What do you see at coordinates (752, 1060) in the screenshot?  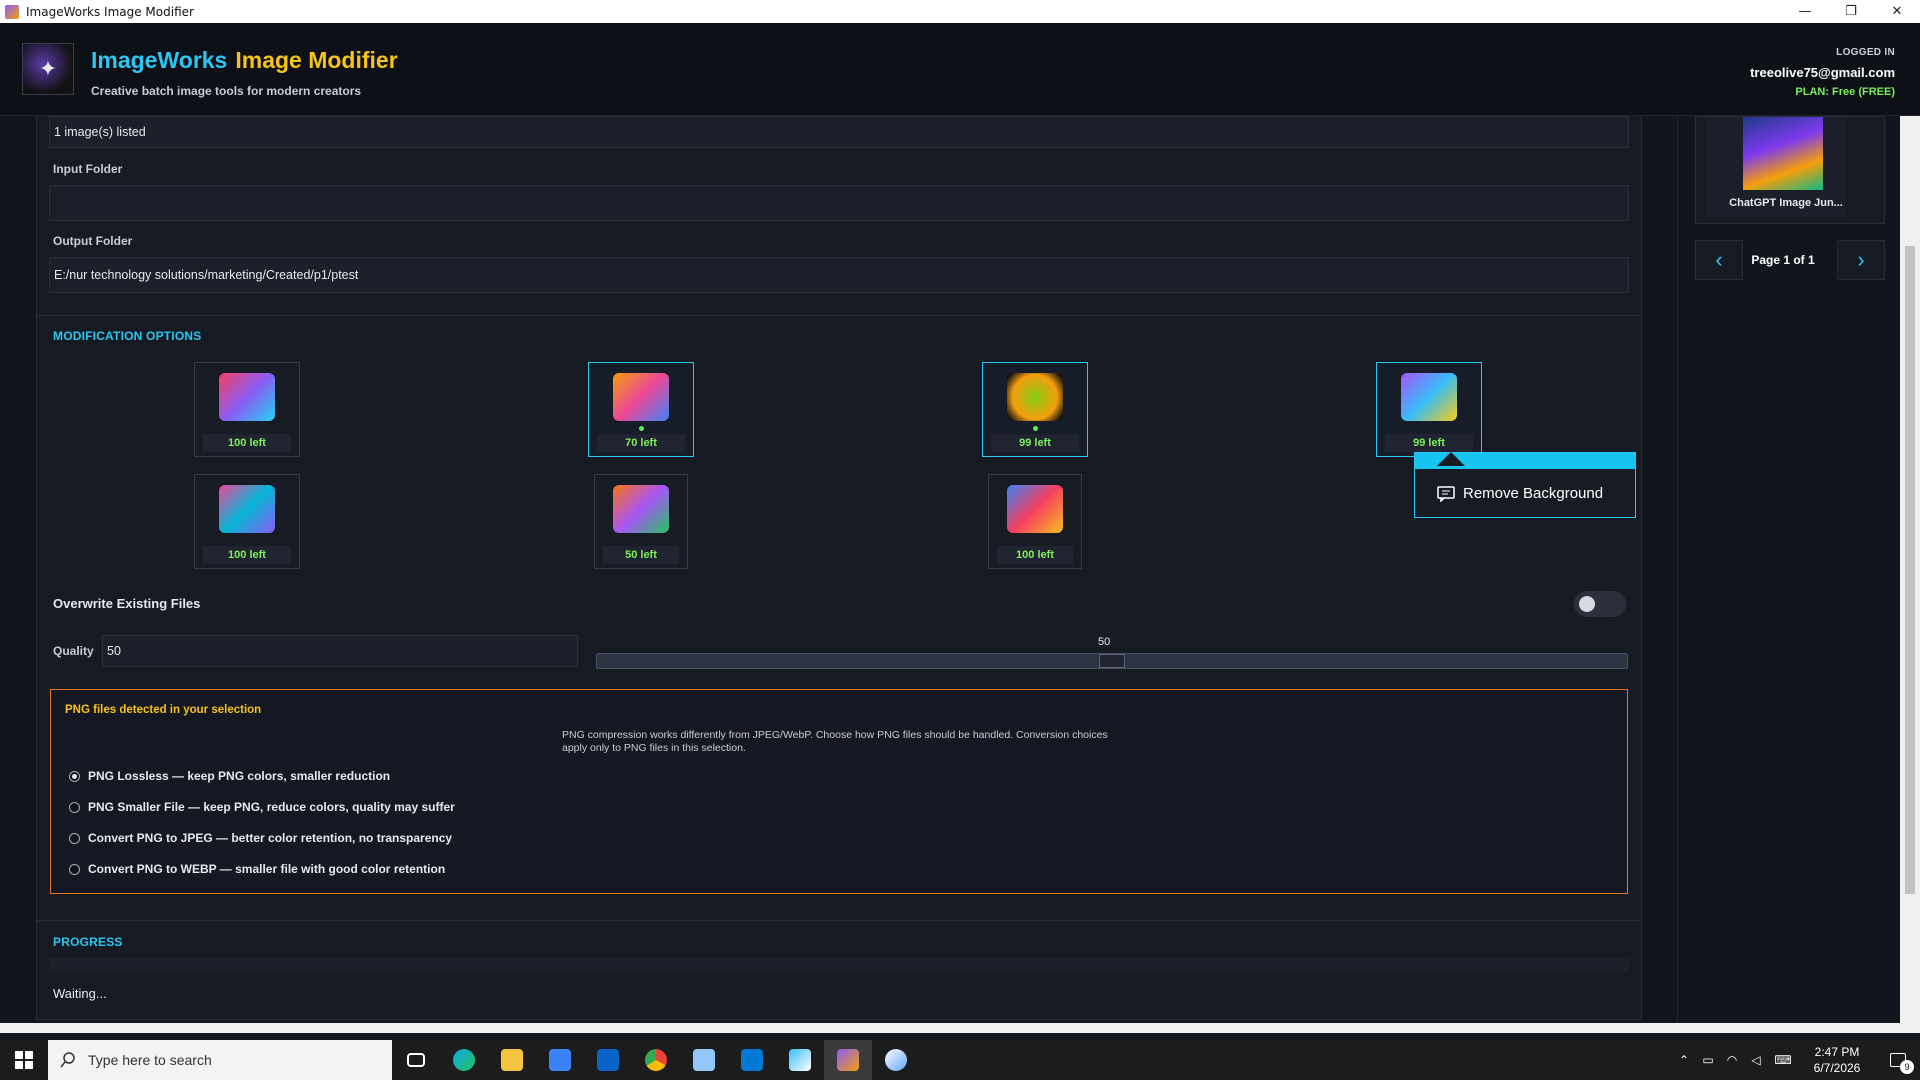 I see `vscode-icon` at bounding box center [752, 1060].